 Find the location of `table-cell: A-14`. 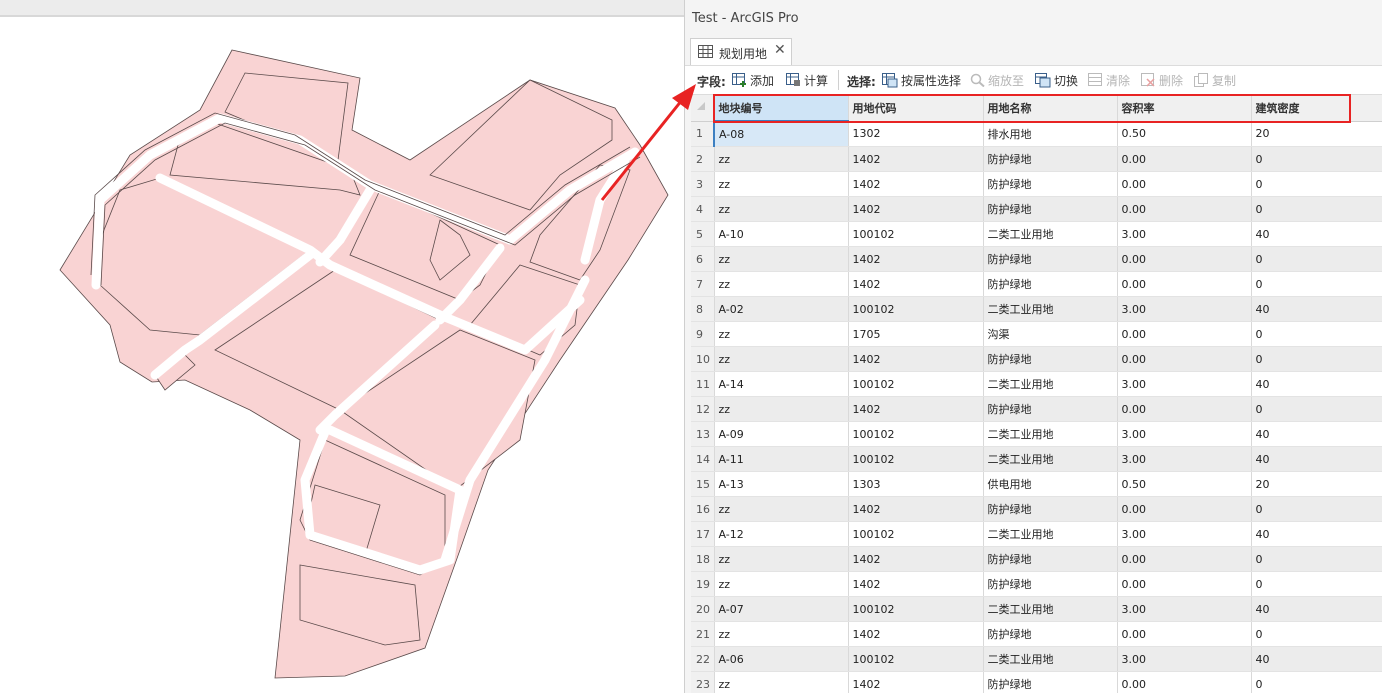

table-cell: A-14 is located at coordinates (781, 384).